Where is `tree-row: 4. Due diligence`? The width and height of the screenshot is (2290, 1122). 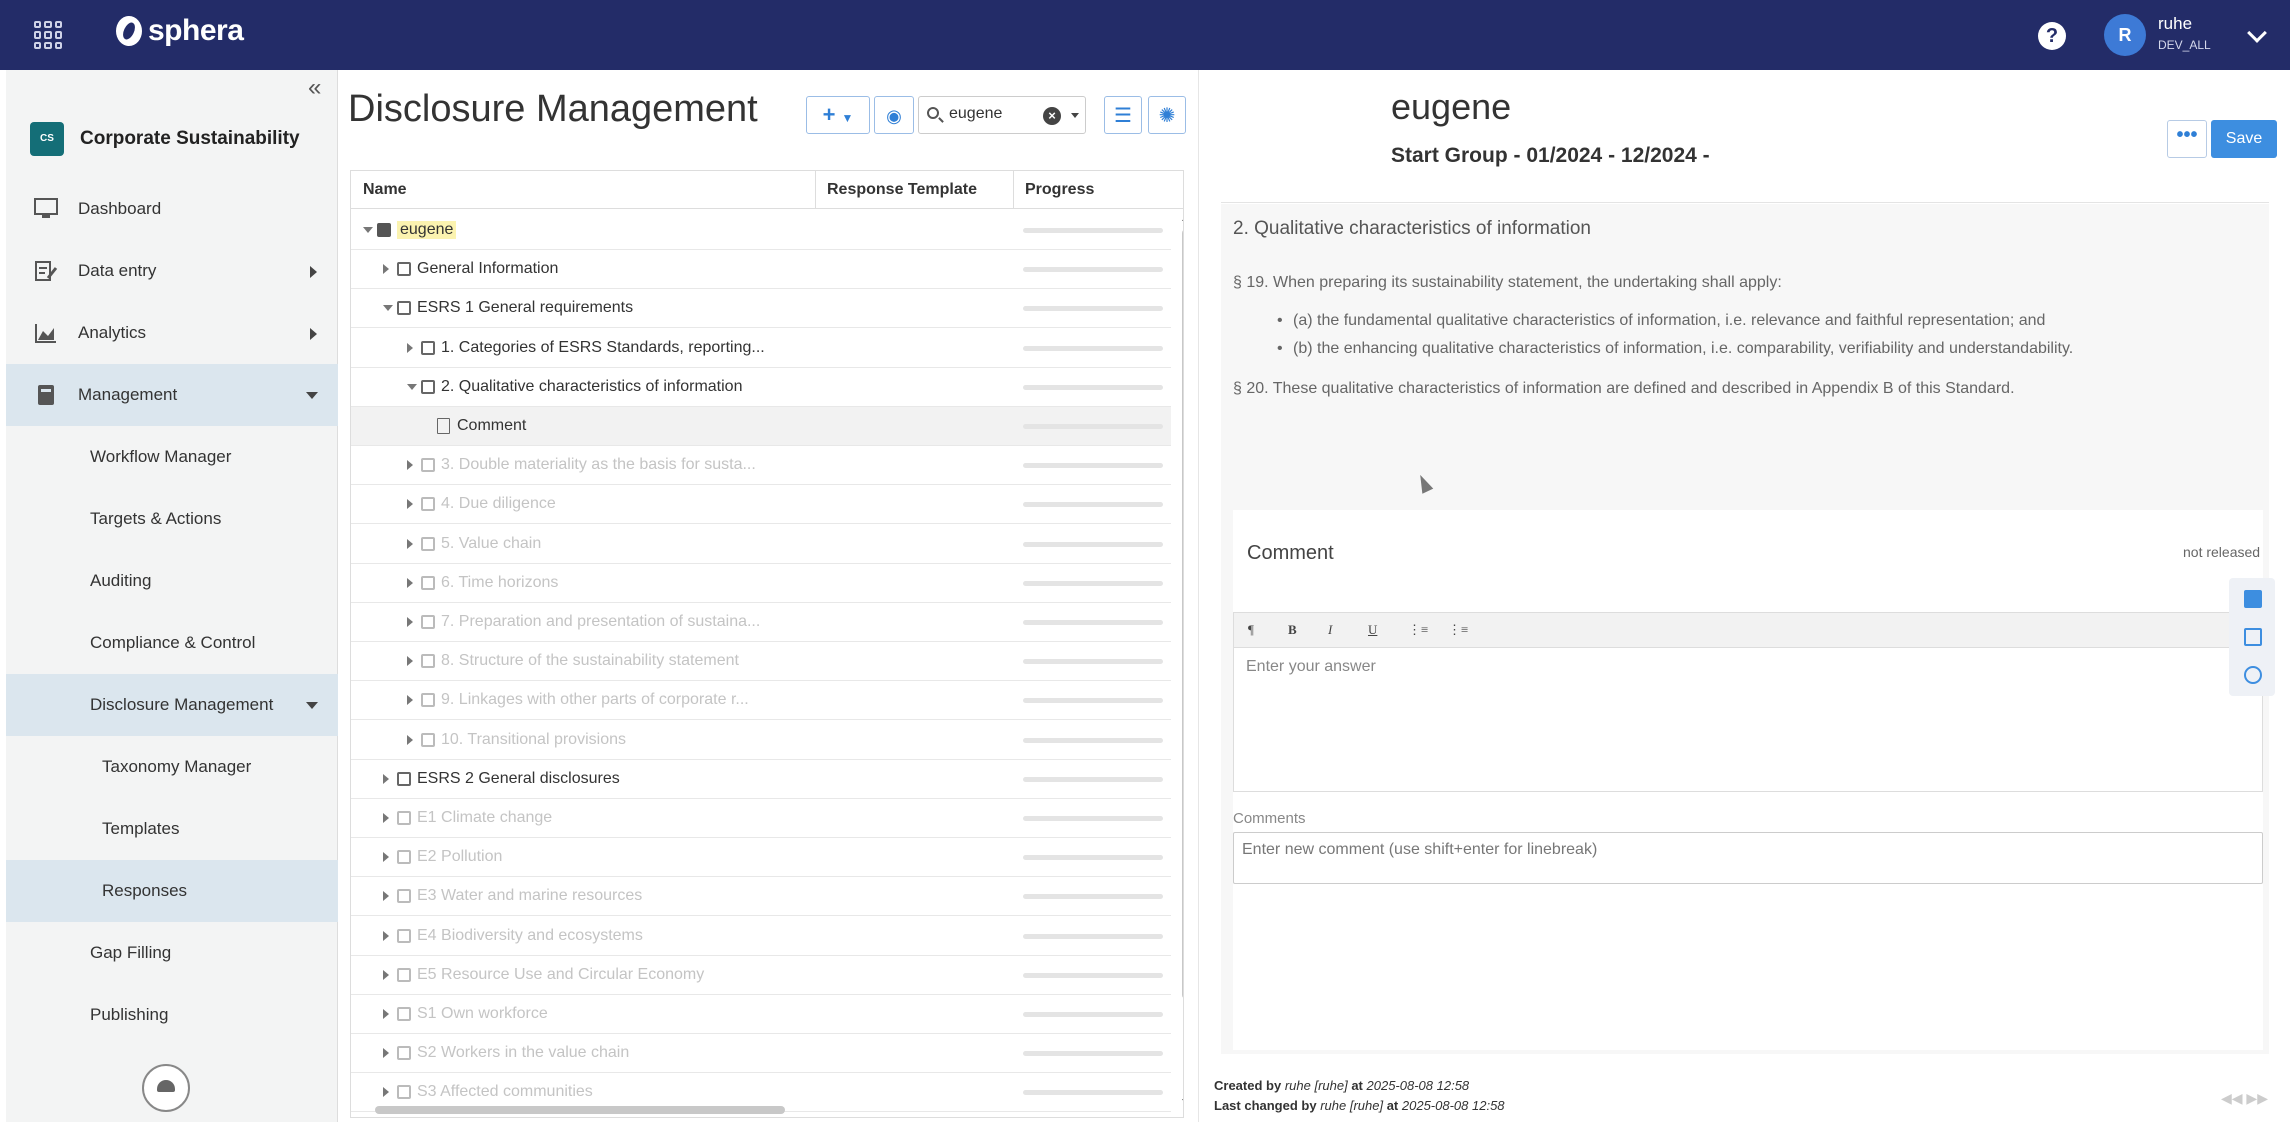
tree-row: 4. Due diligence is located at coordinates (761, 505).